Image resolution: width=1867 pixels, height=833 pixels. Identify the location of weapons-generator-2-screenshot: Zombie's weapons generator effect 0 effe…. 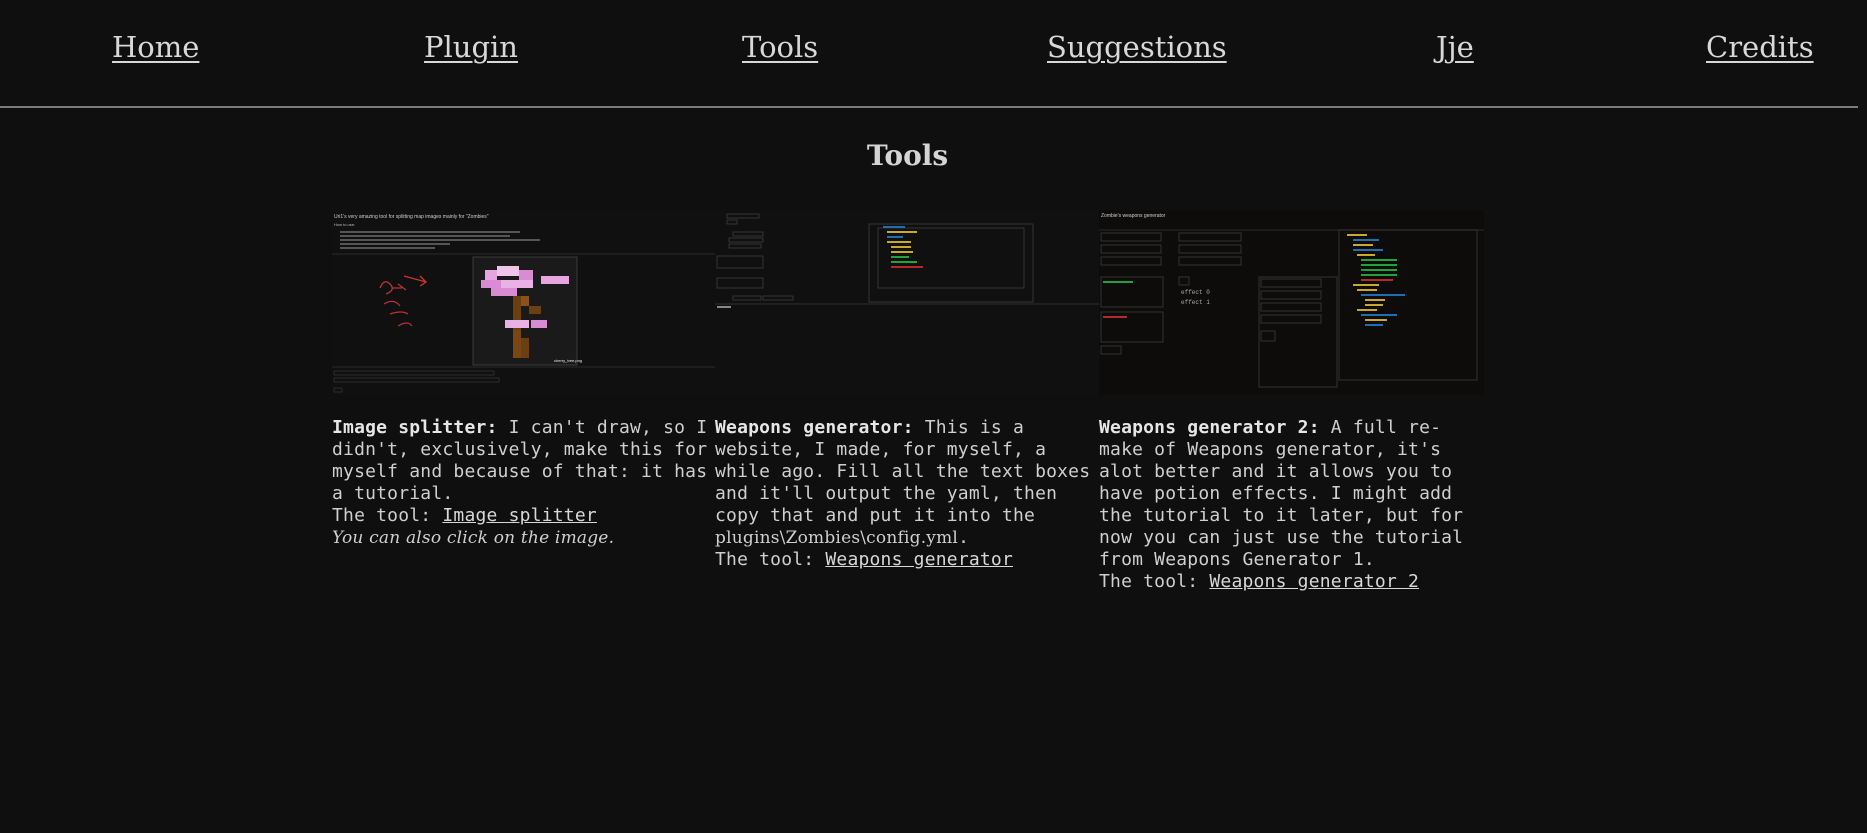
(1291, 302).